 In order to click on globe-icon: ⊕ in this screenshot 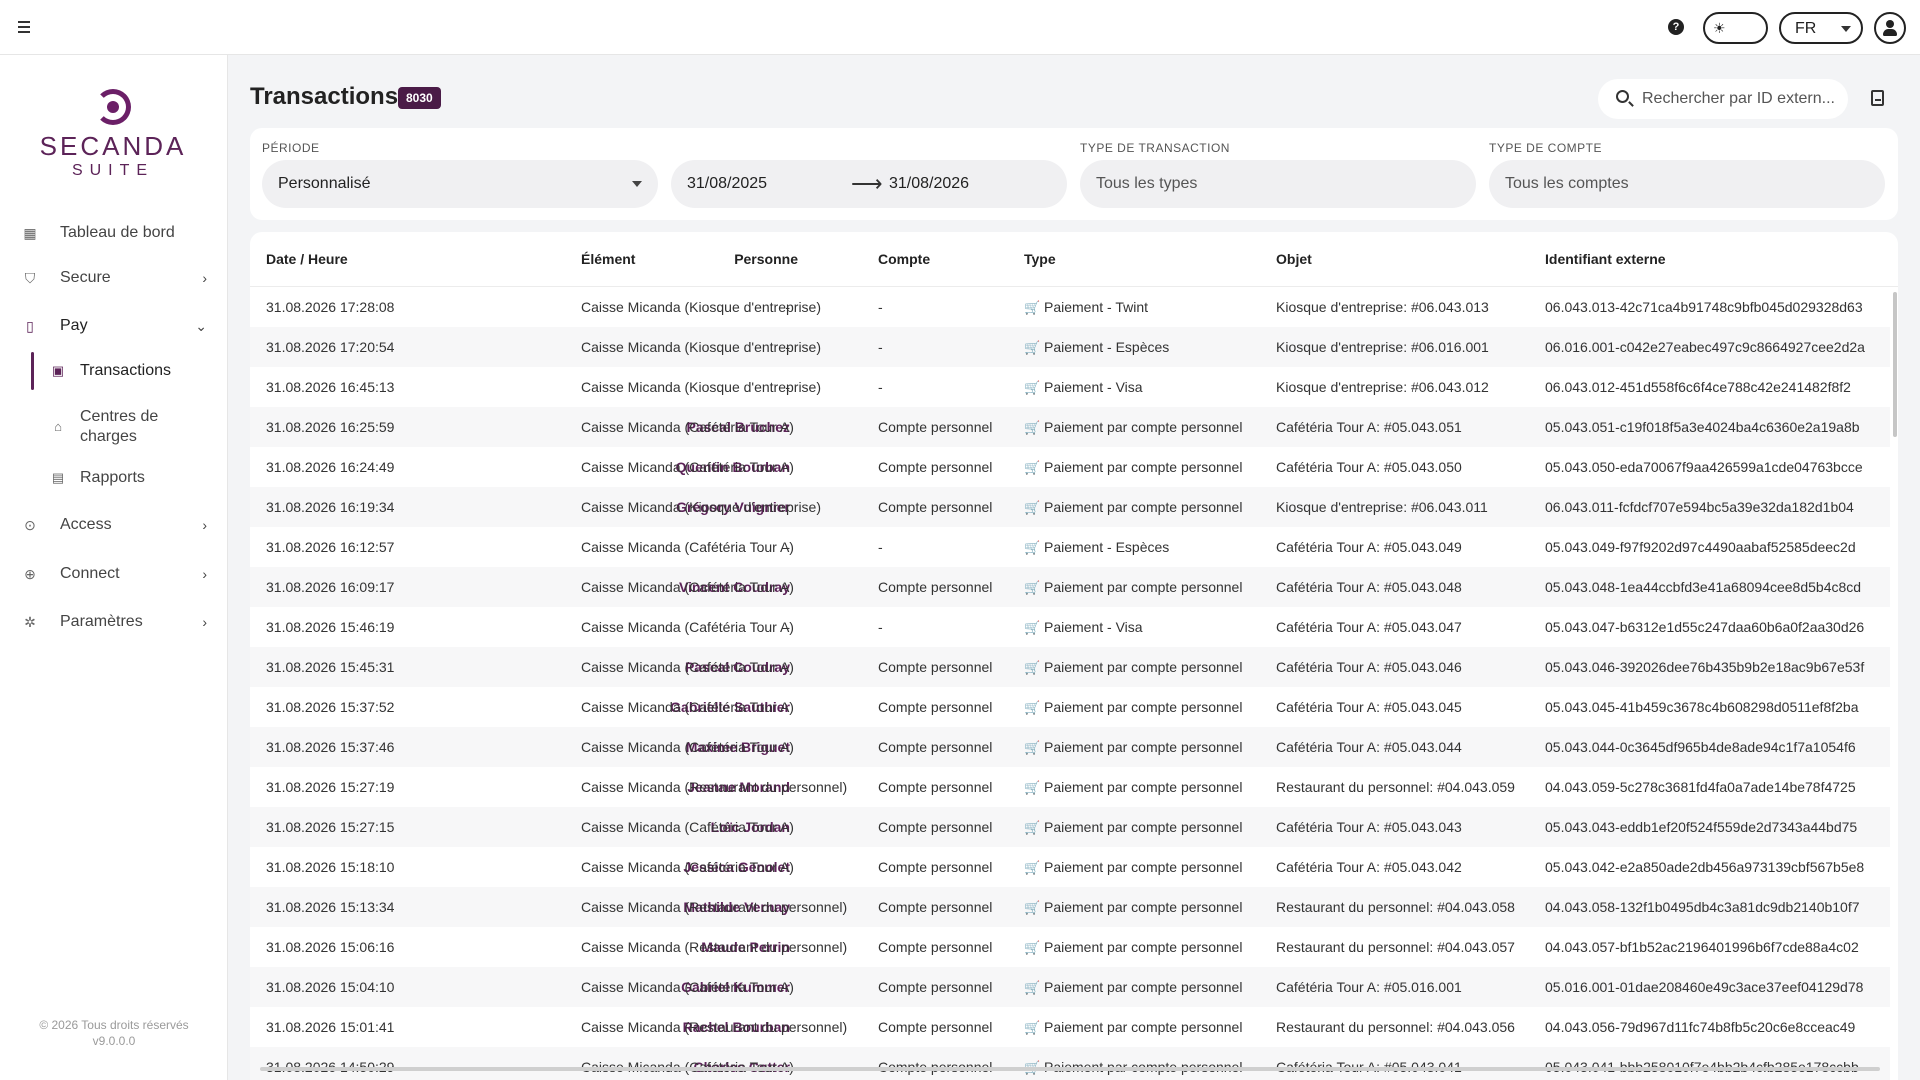, I will do `click(30, 574)`.